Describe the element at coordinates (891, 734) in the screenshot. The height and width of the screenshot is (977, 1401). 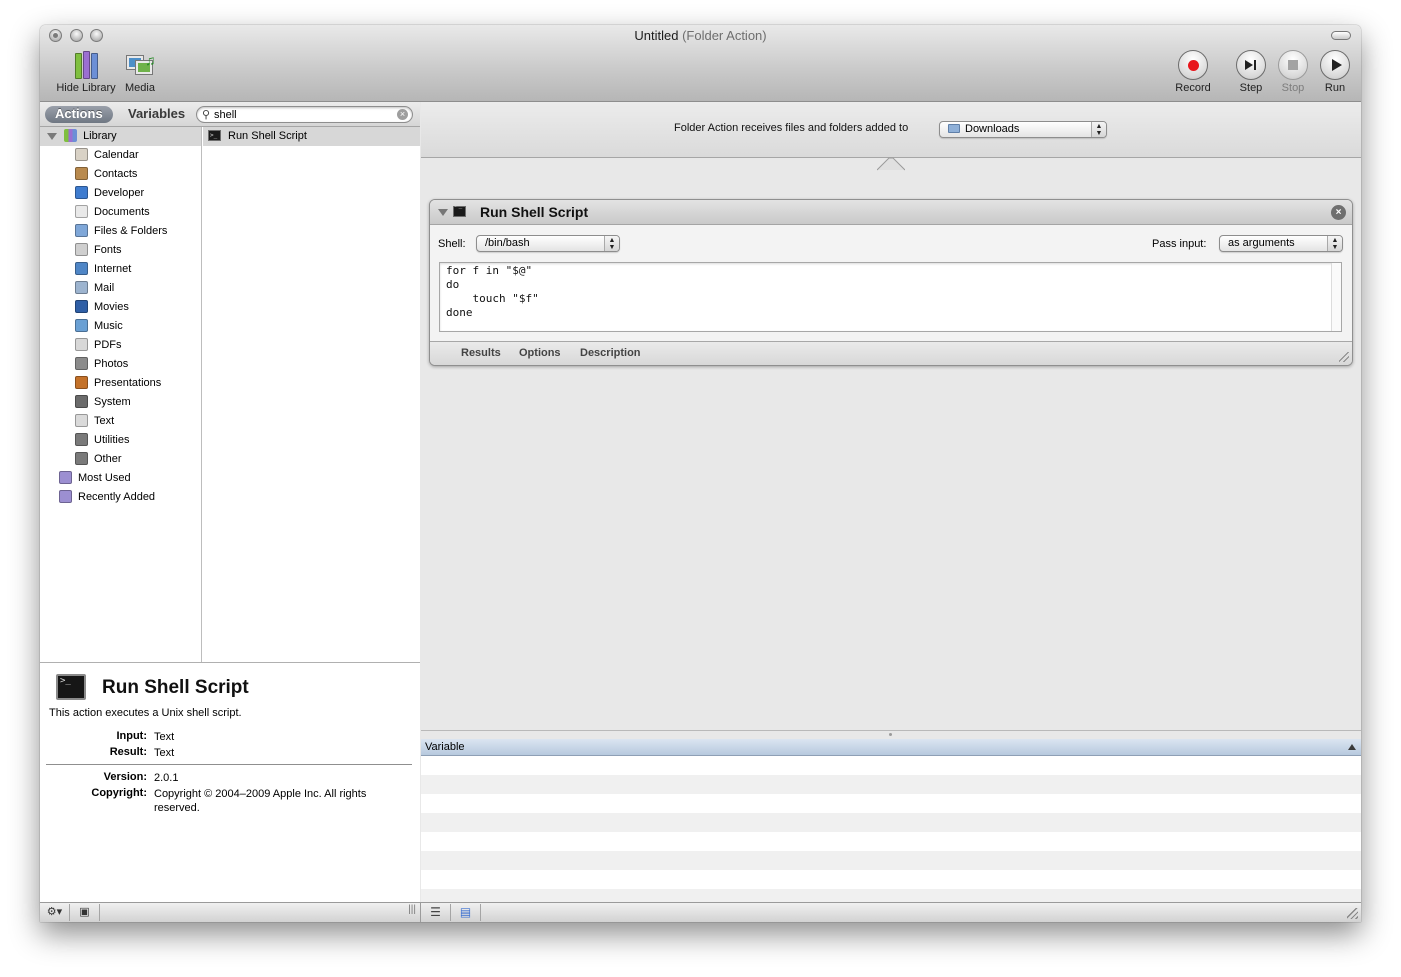
I see `variables-split-handle` at that location.